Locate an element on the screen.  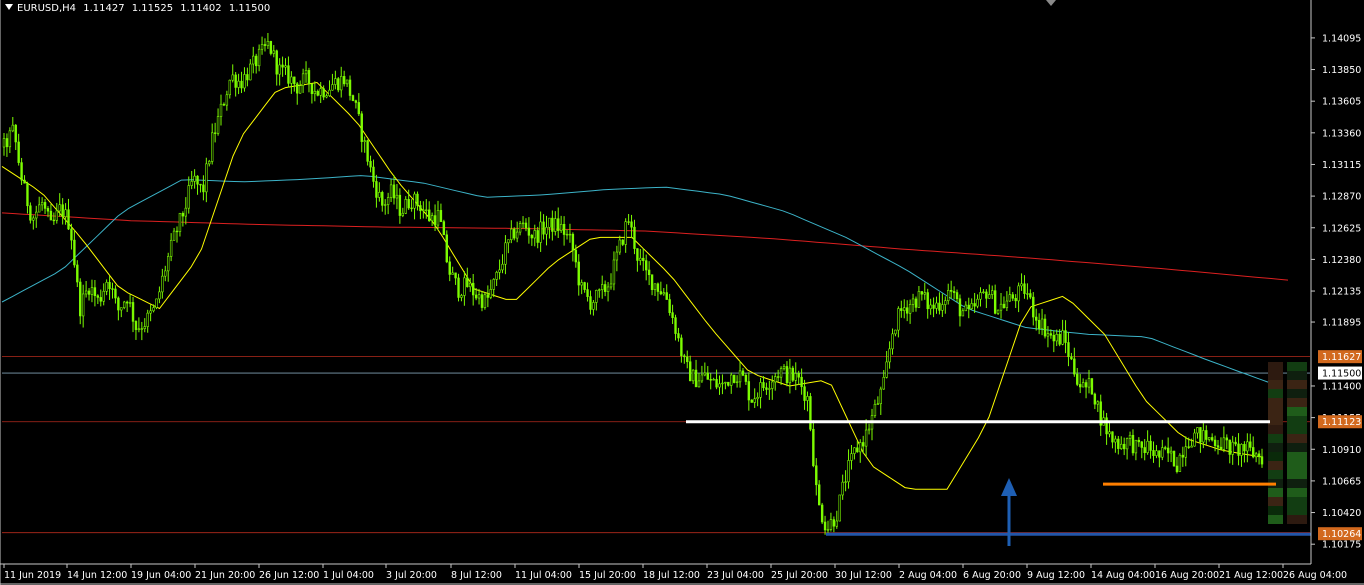
collapse-triangle-icon is located at coordinates (9, 7).